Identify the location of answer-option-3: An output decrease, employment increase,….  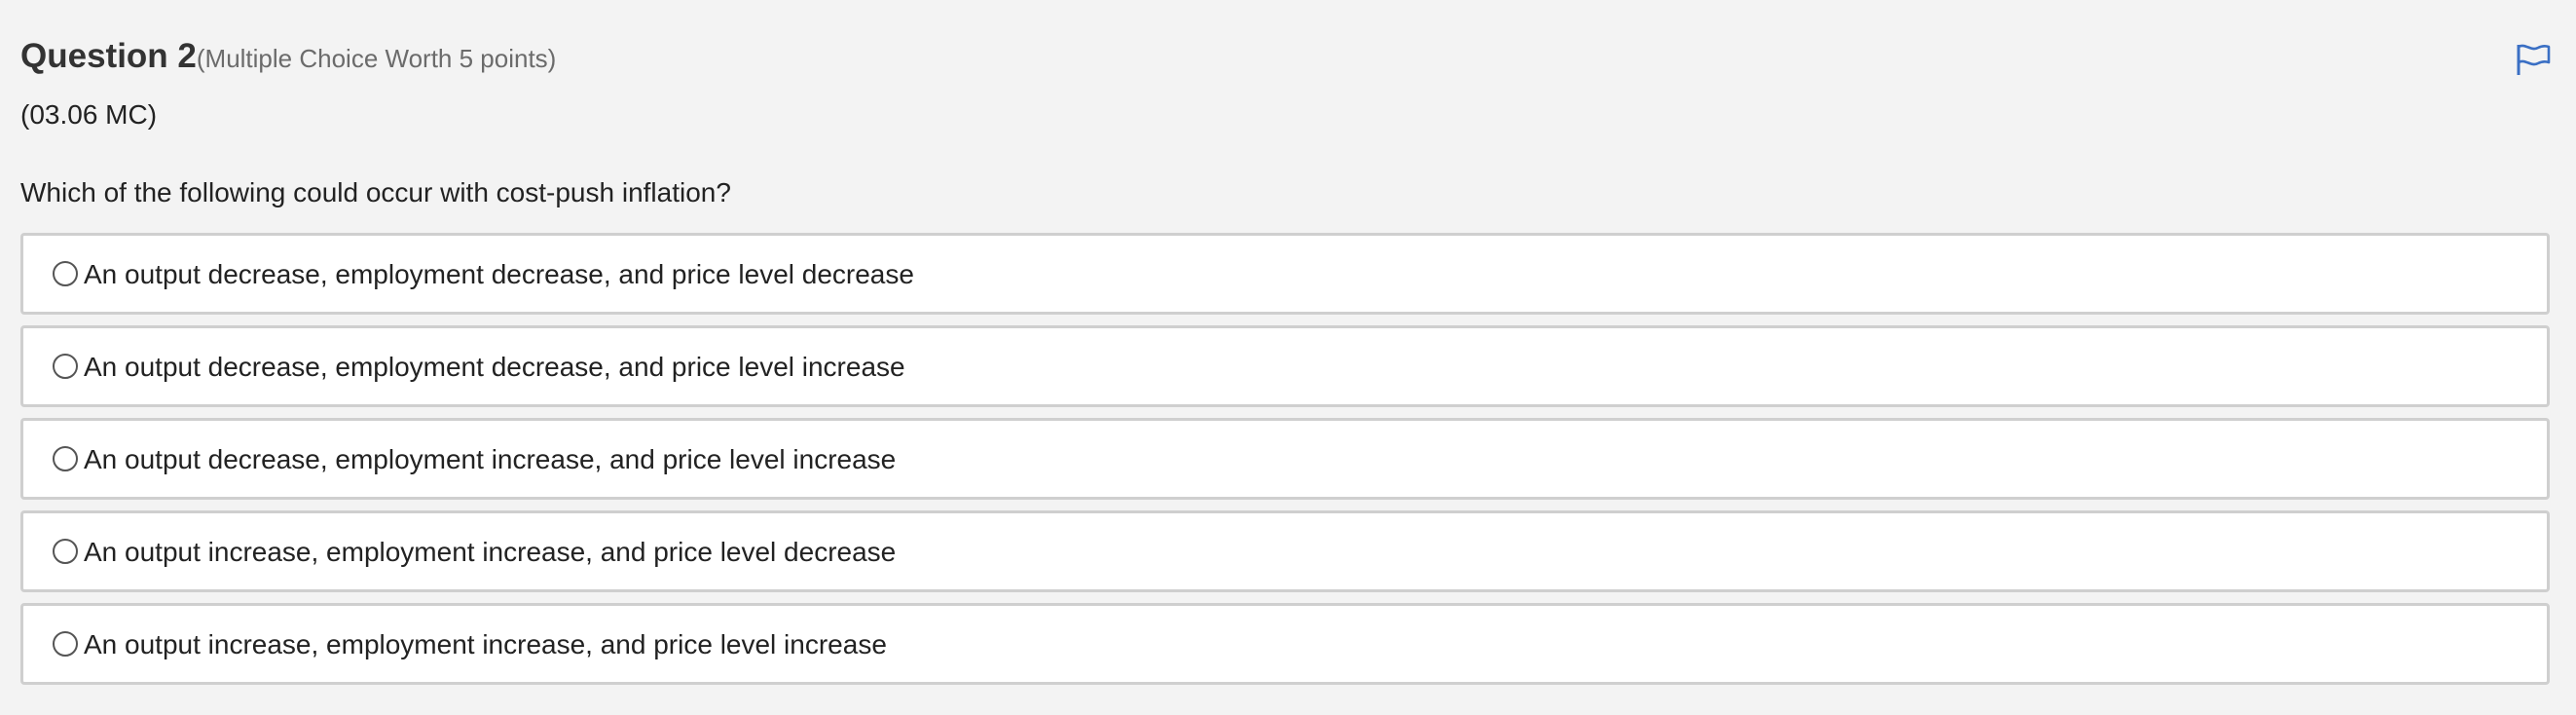
(1285, 459).